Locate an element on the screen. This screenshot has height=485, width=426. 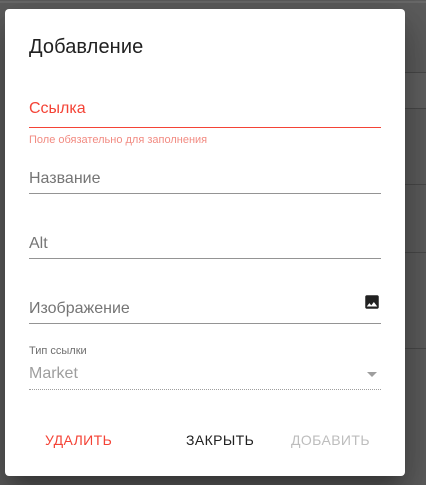
link-type-label: Тип ссылки is located at coordinates (58, 351).